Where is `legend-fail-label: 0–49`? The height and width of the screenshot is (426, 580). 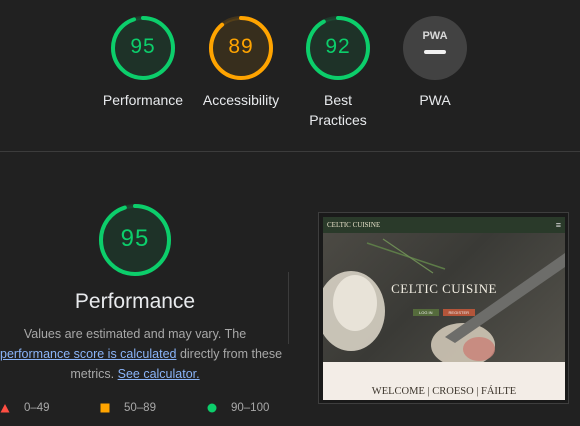
legend-fail-label: 0–49 is located at coordinates (37, 408).